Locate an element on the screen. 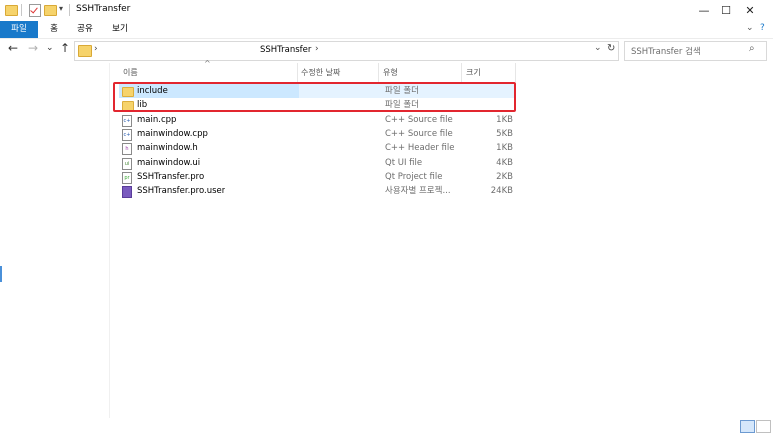 The image size is (773, 435). file-name: mainwindow.h is located at coordinates (167, 148).